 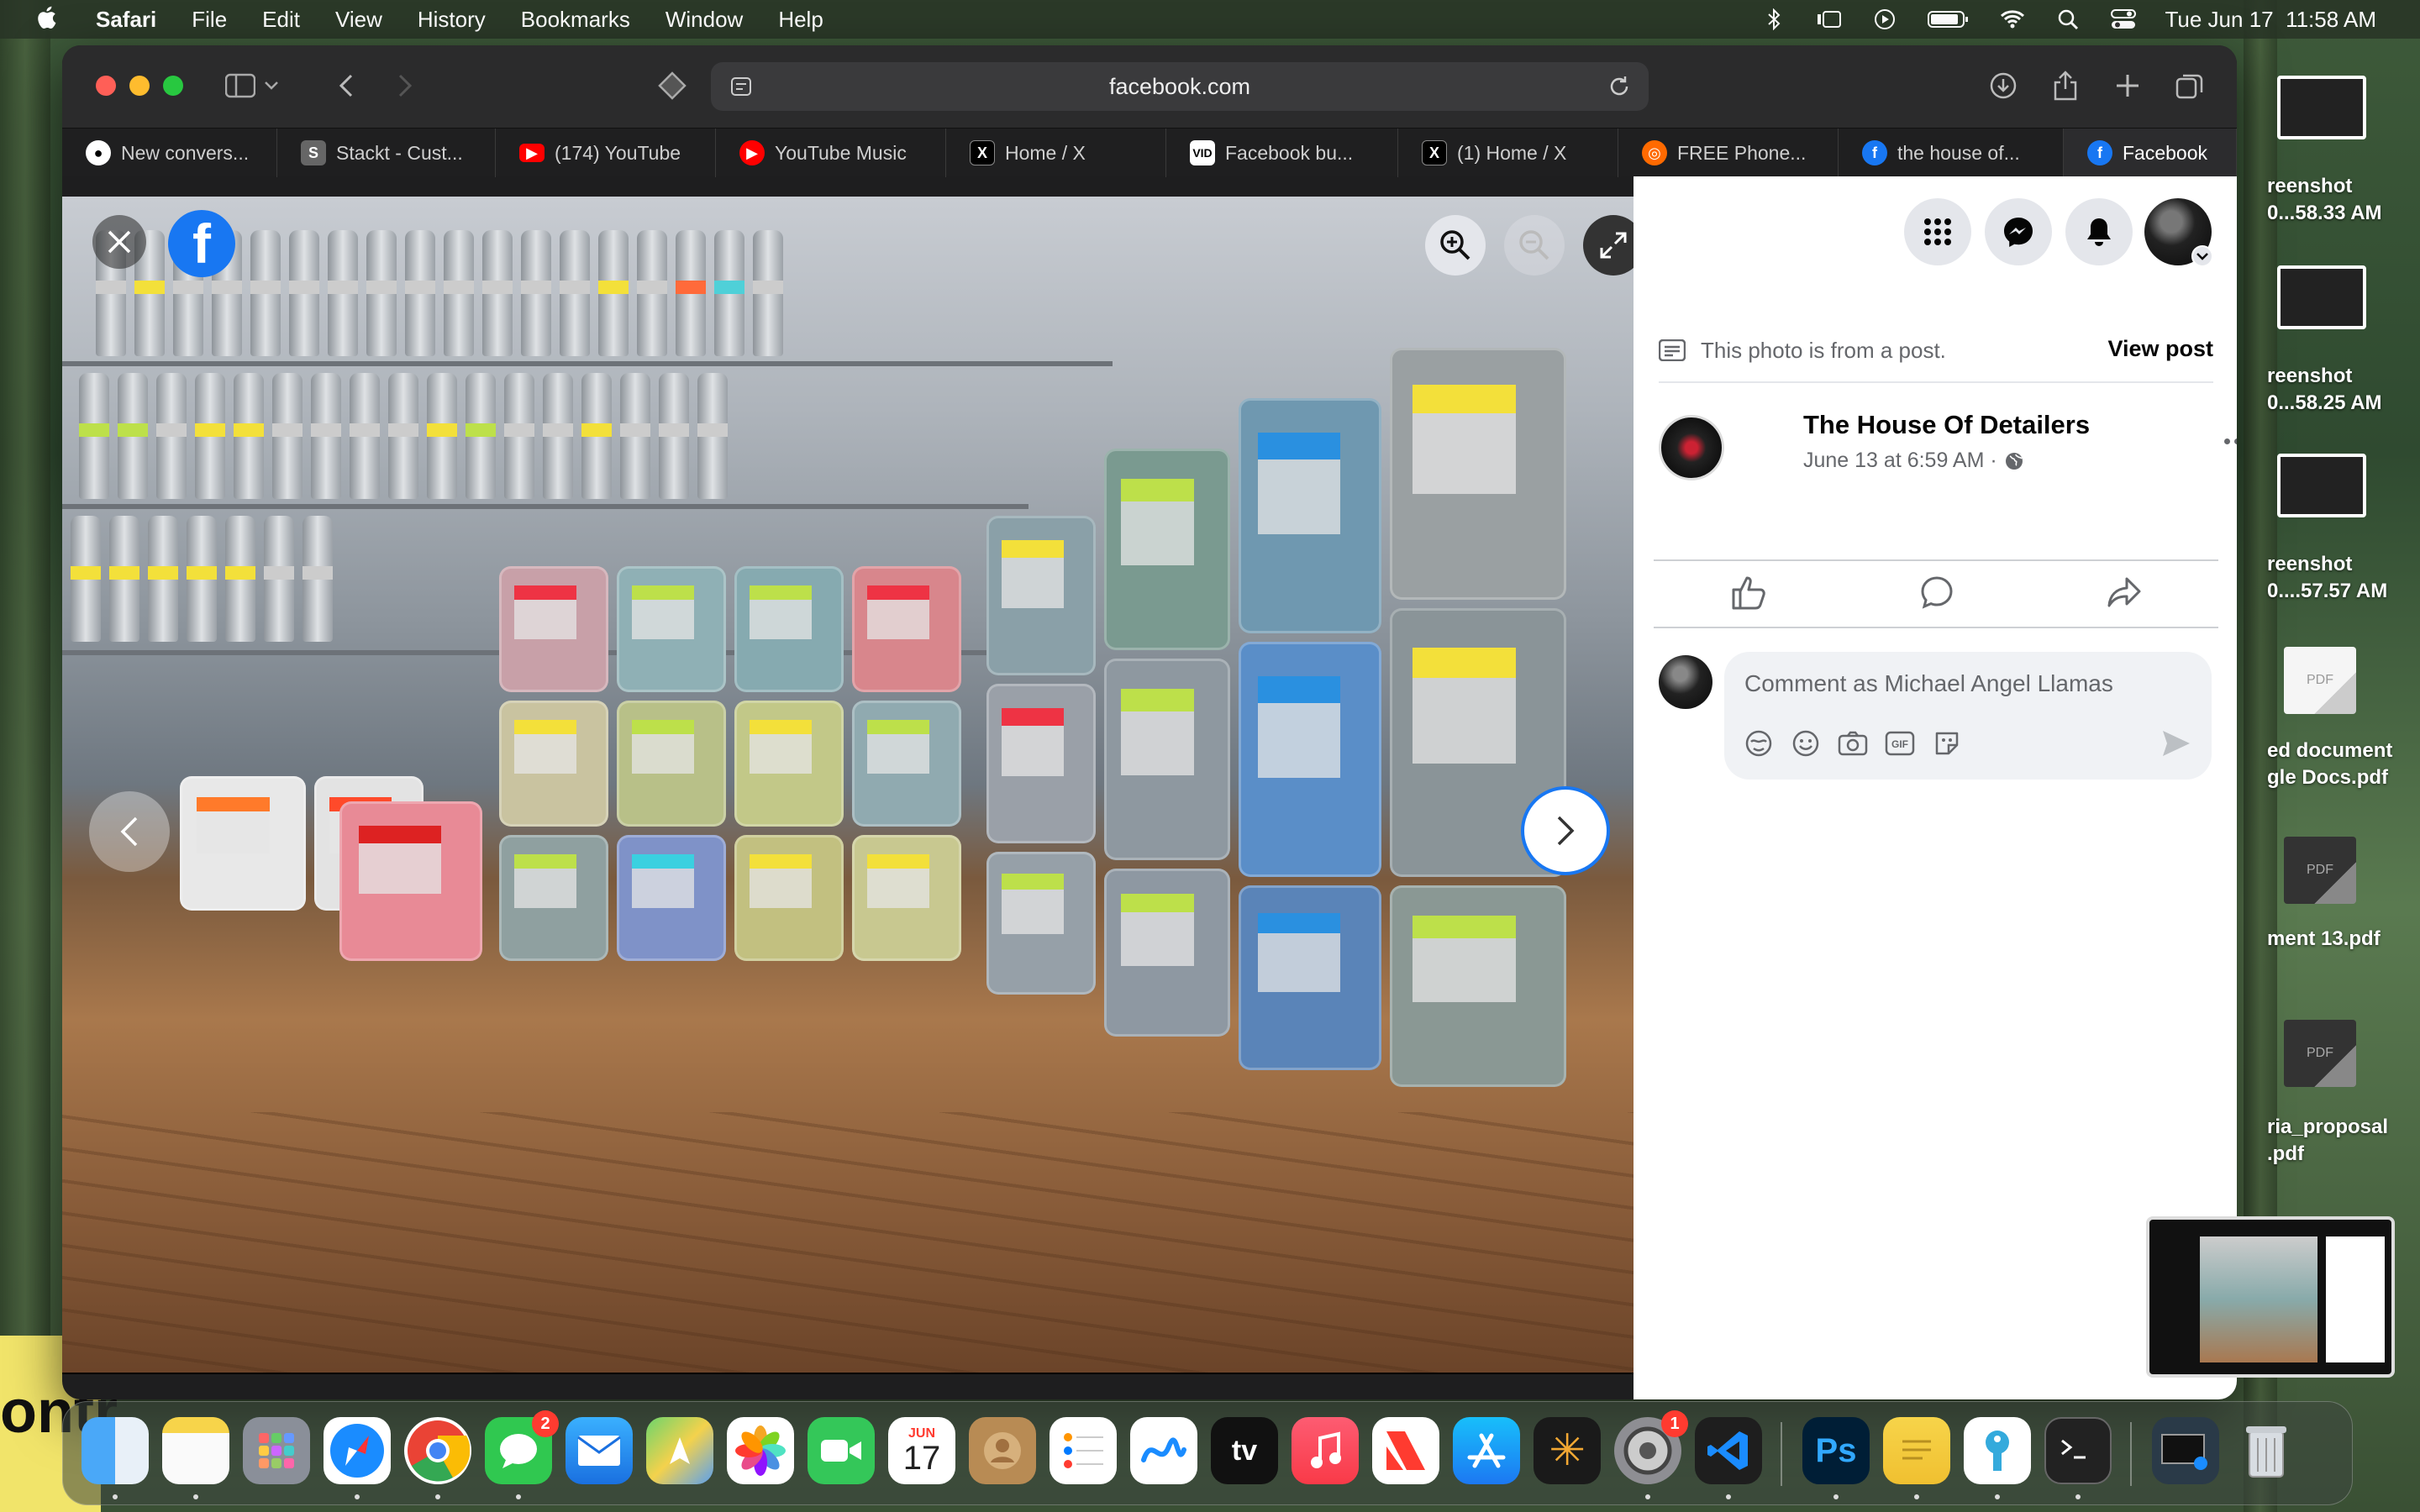 What do you see at coordinates (922, 1450) in the screenshot?
I see `calendar-icon: JUN 17` at bounding box center [922, 1450].